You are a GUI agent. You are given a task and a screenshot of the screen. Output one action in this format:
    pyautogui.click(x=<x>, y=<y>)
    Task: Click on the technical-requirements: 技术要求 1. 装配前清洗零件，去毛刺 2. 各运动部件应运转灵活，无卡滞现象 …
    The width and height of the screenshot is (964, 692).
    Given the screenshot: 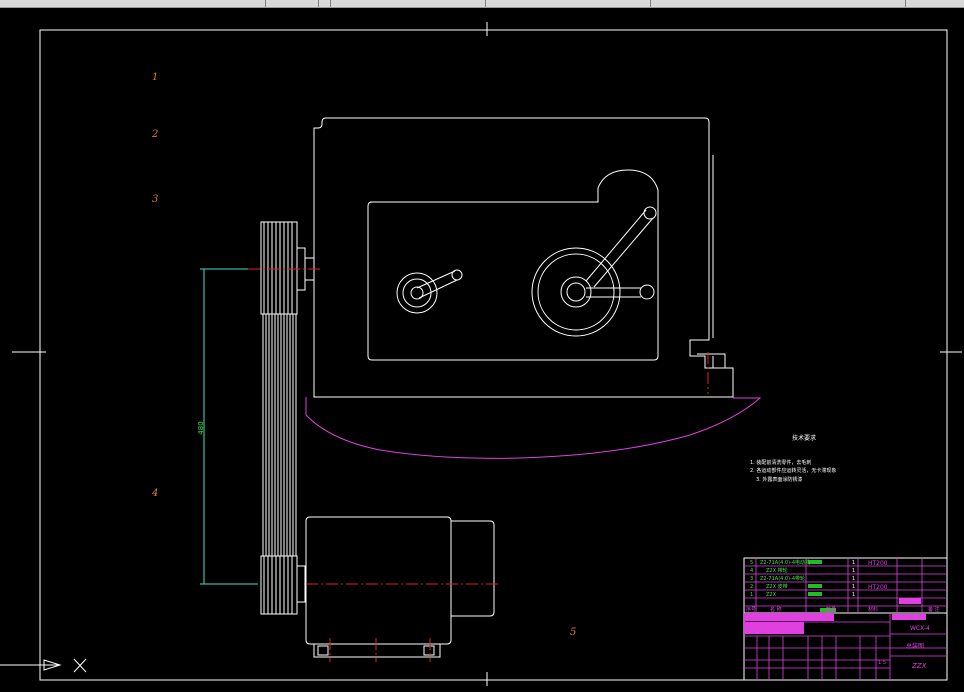 What is the action you would take?
    pyautogui.click(x=793, y=458)
    